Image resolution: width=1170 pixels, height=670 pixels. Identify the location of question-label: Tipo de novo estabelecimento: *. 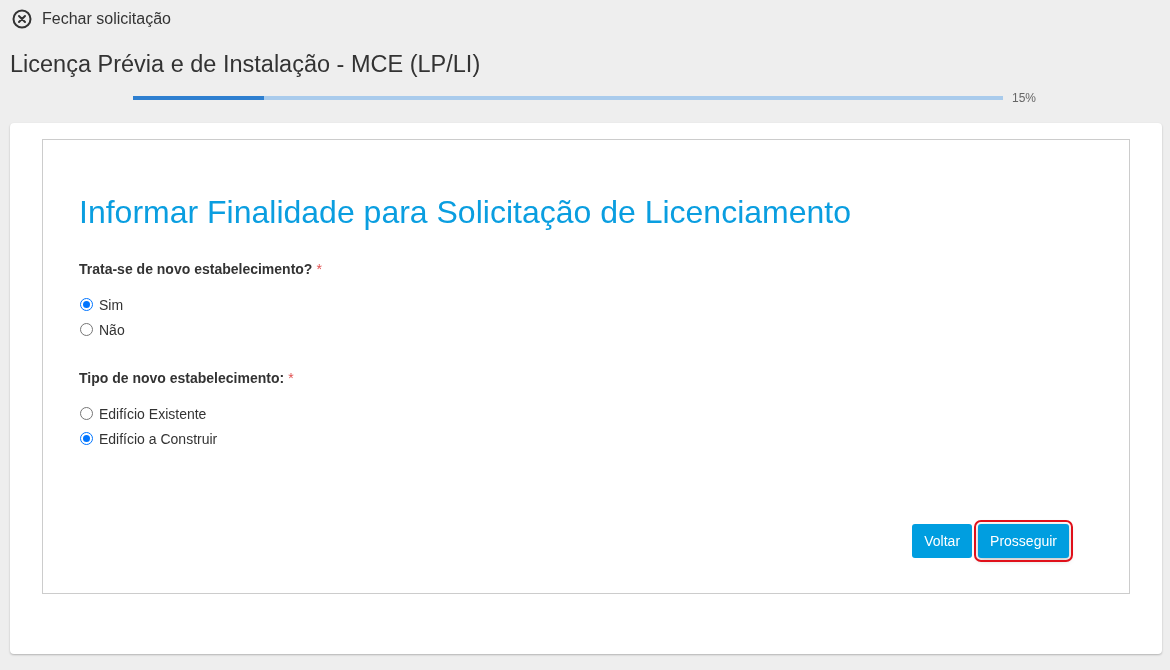
(186, 378).